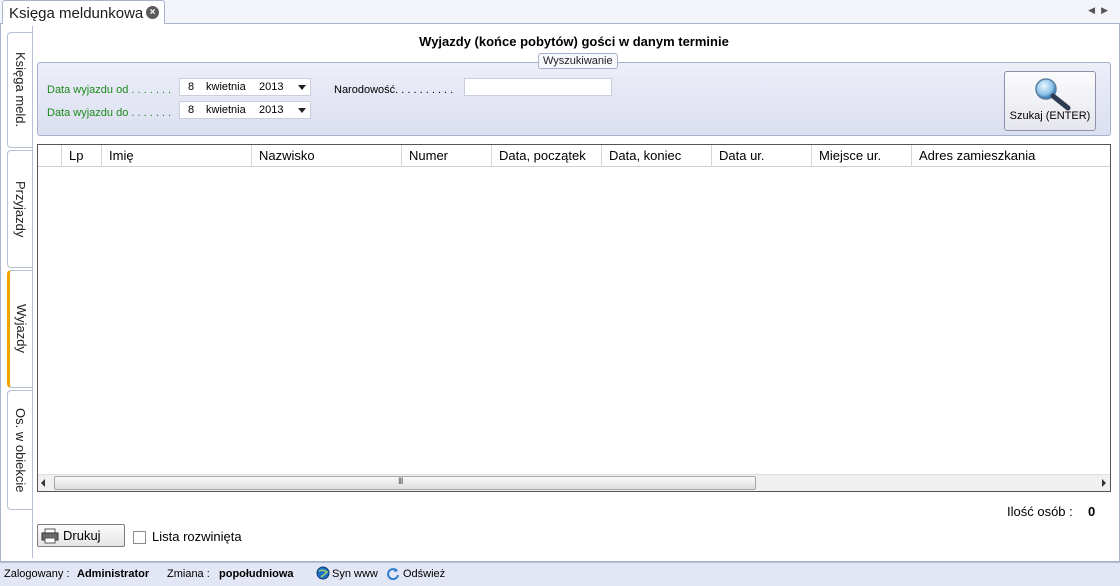  I want to click on scroll-right-icon, so click(1104, 483).